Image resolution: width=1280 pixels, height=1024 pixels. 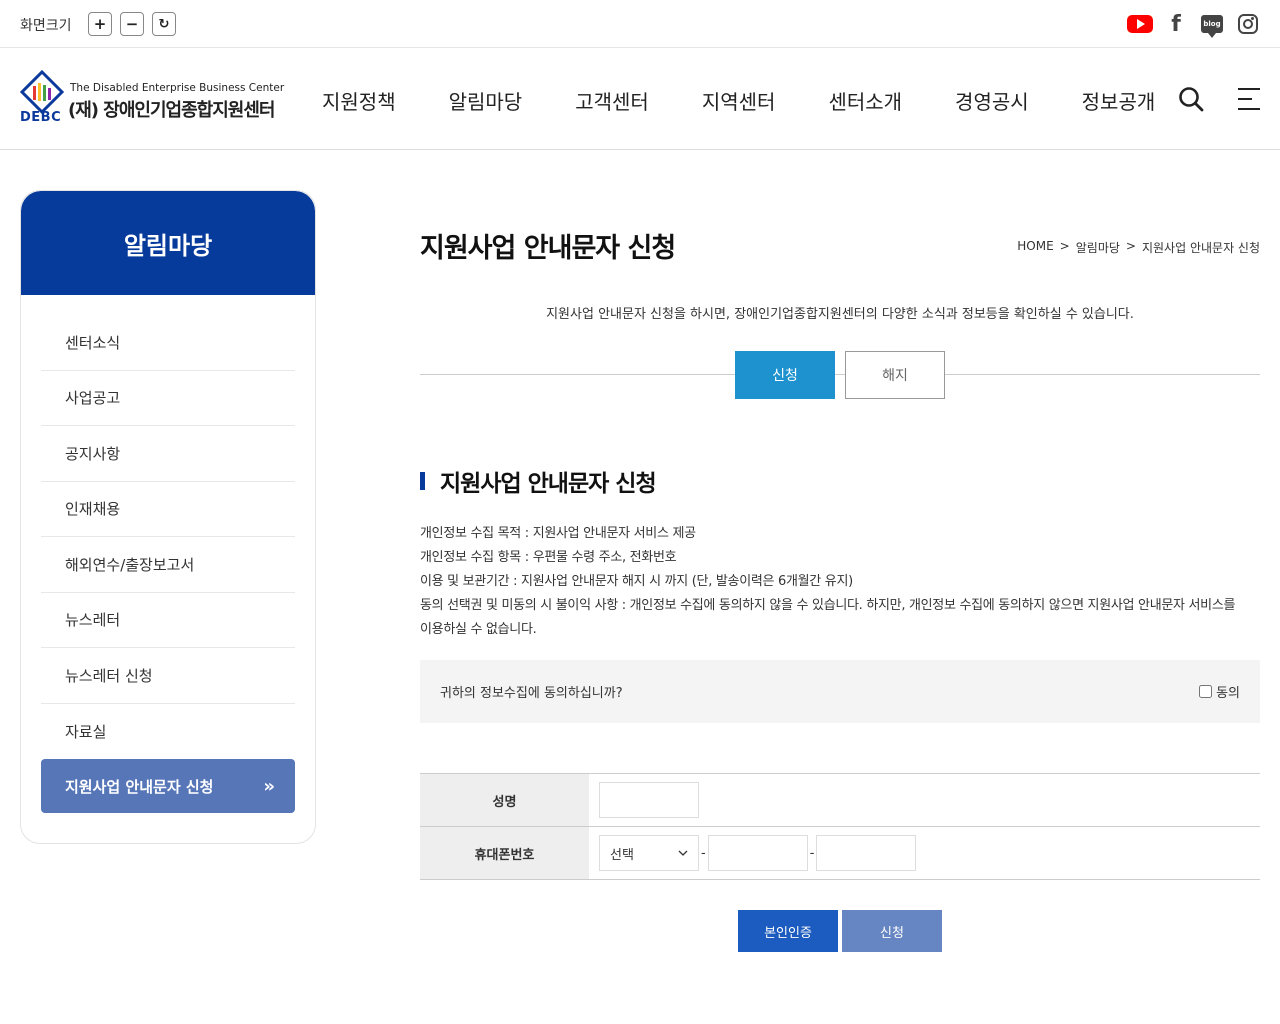 I want to click on tab-divider, so click(x=840, y=374).